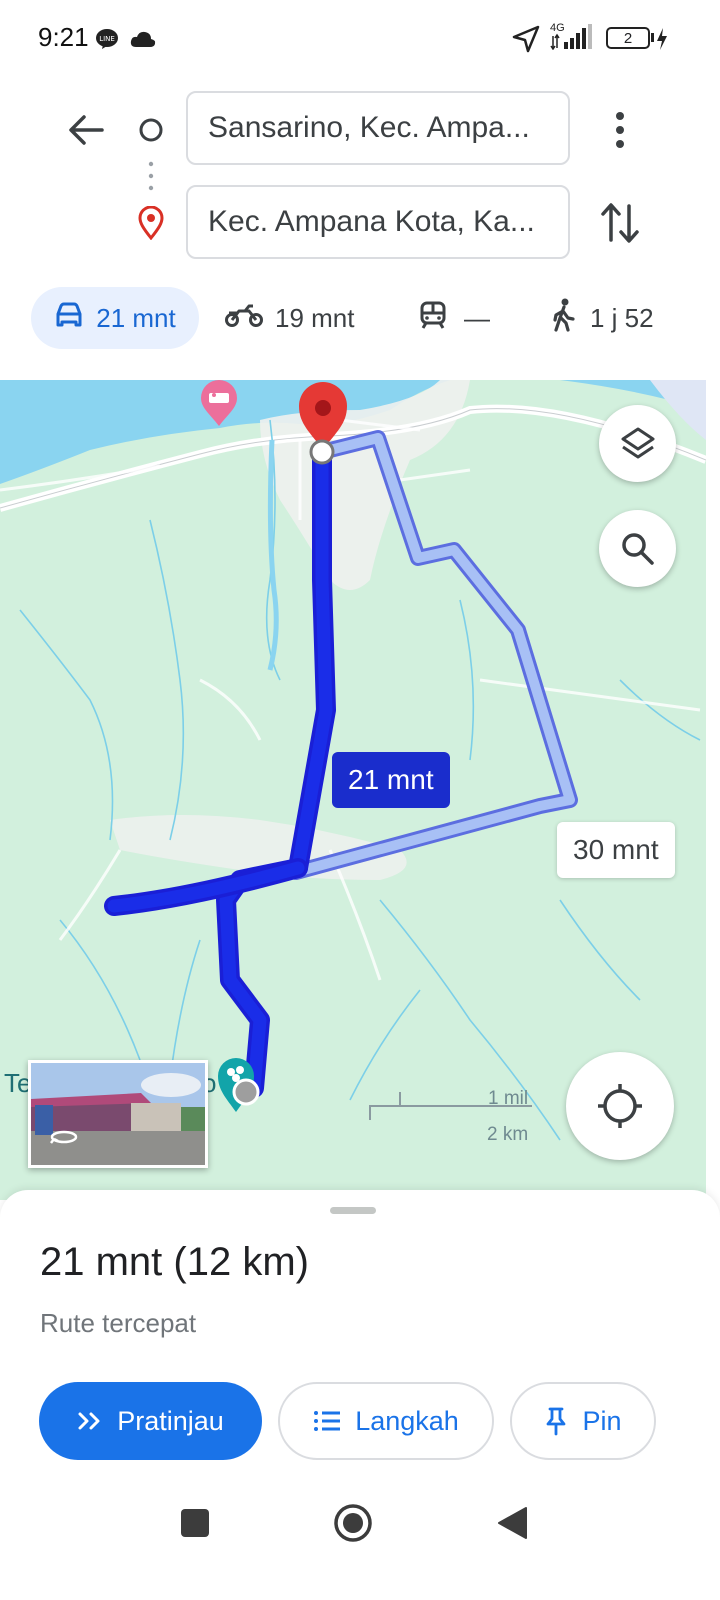  Describe the element at coordinates (143, 41) in the screenshot. I see `cloud-icon` at that location.